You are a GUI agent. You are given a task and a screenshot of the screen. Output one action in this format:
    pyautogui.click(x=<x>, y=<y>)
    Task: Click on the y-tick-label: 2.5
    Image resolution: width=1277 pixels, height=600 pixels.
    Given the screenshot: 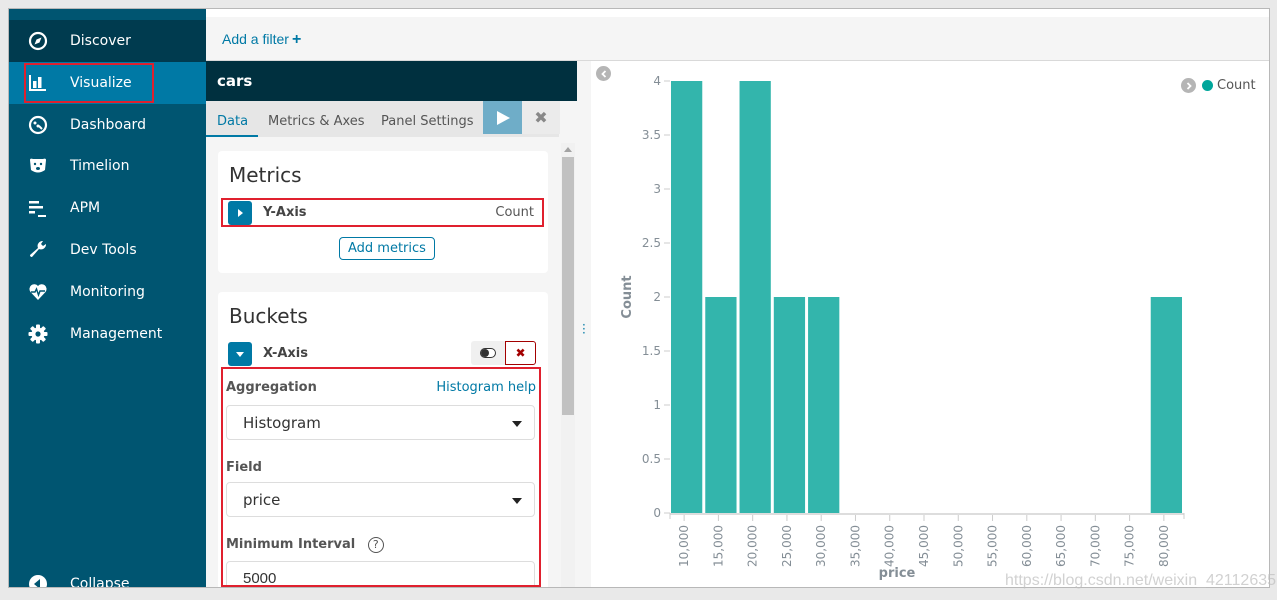 What is the action you would take?
    pyautogui.click(x=651, y=243)
    